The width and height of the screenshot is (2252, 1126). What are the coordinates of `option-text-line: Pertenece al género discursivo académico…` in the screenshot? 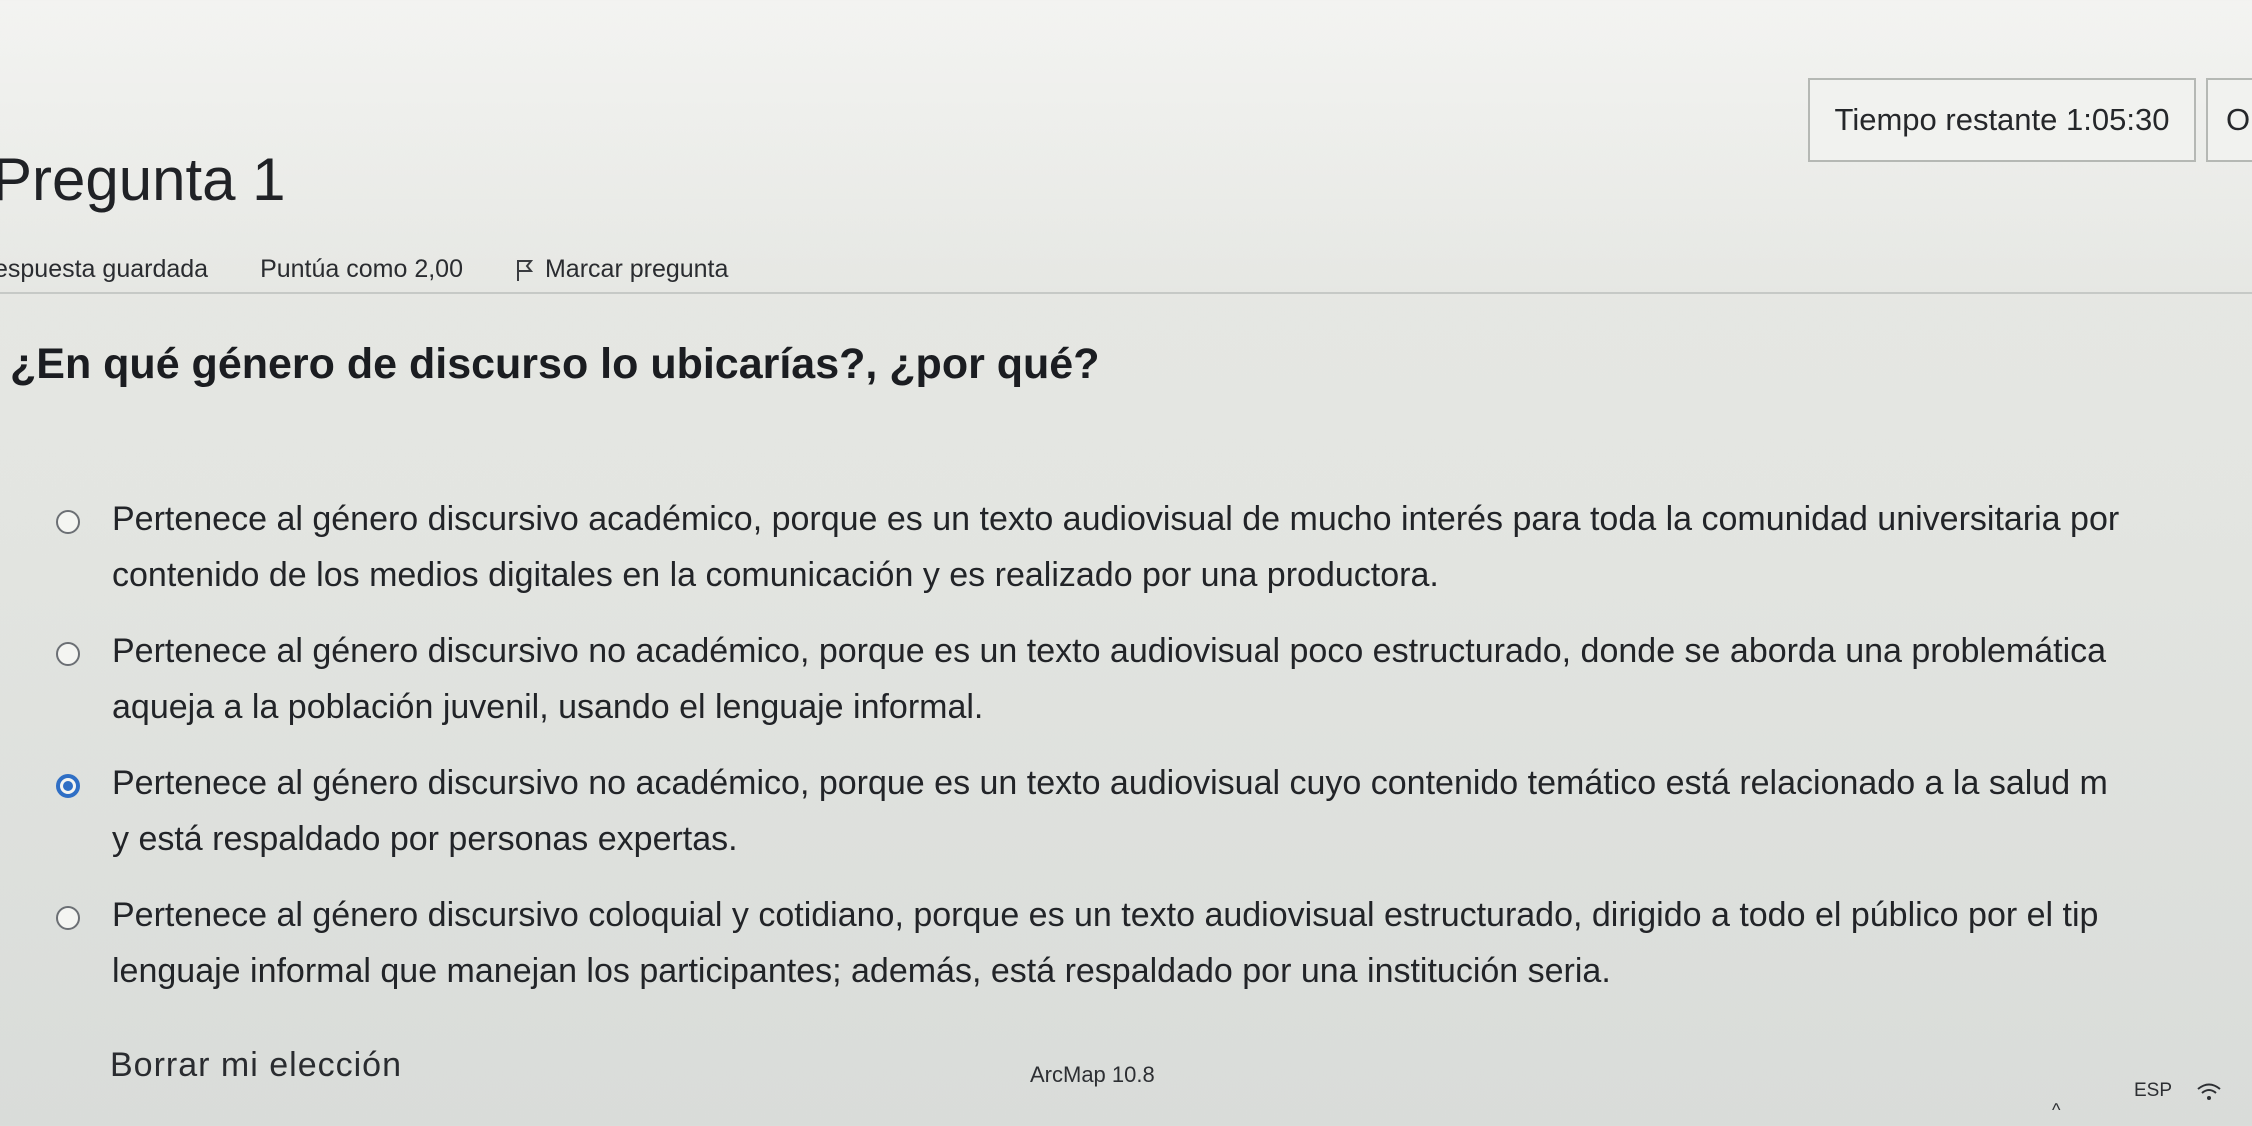 It's located at (1116, 519).